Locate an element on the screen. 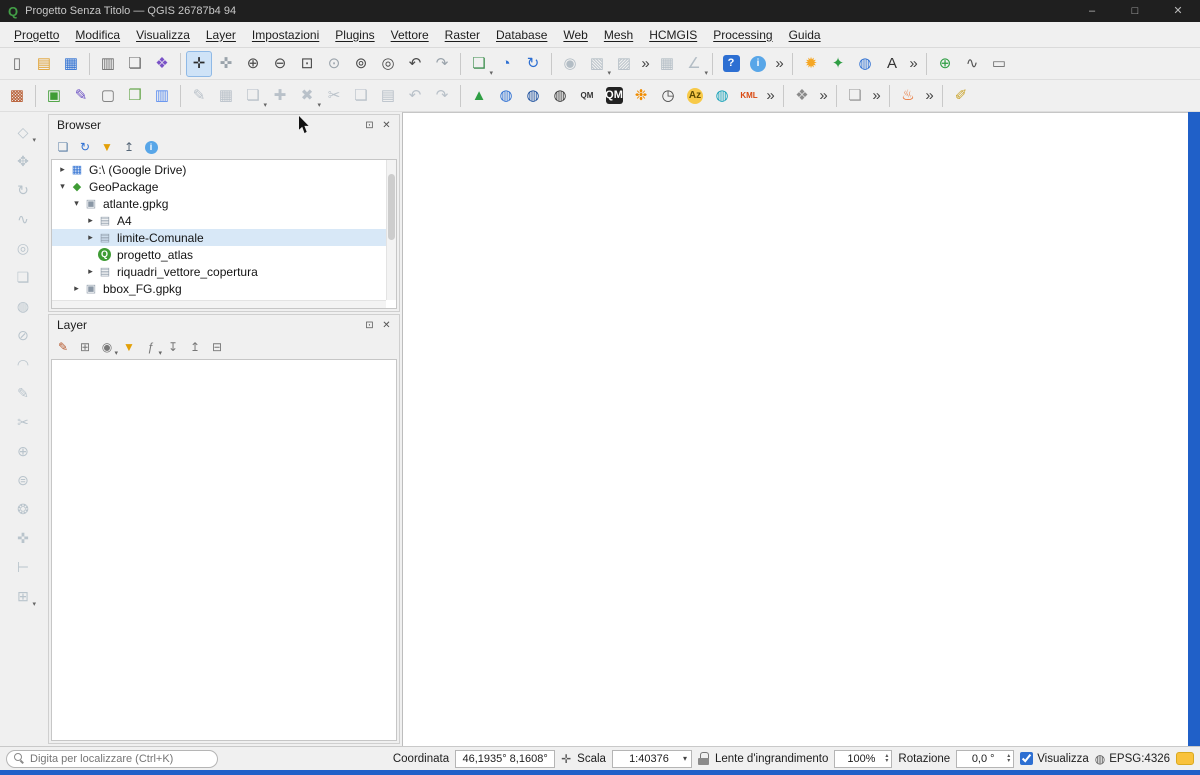 The height and width of the screenshot is (775, 1200). locator-search is located at coordinates (112, 758).